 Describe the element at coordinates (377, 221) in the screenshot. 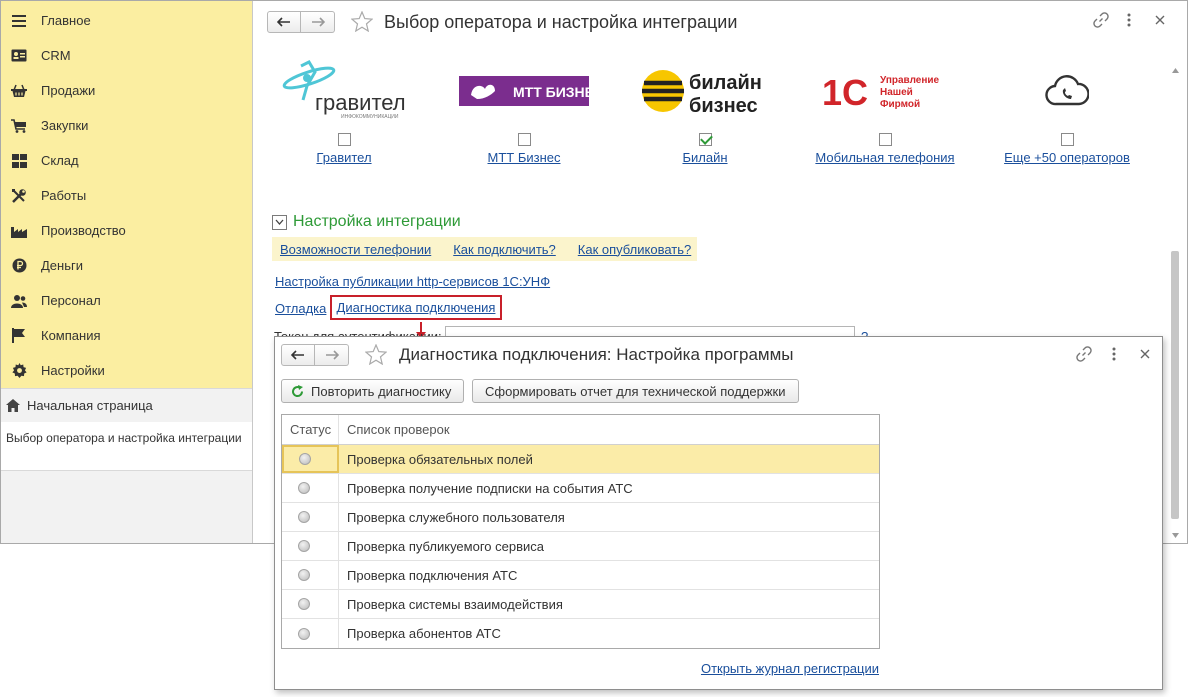

I see `integration-section-title: Настройка интеграции` at that location.